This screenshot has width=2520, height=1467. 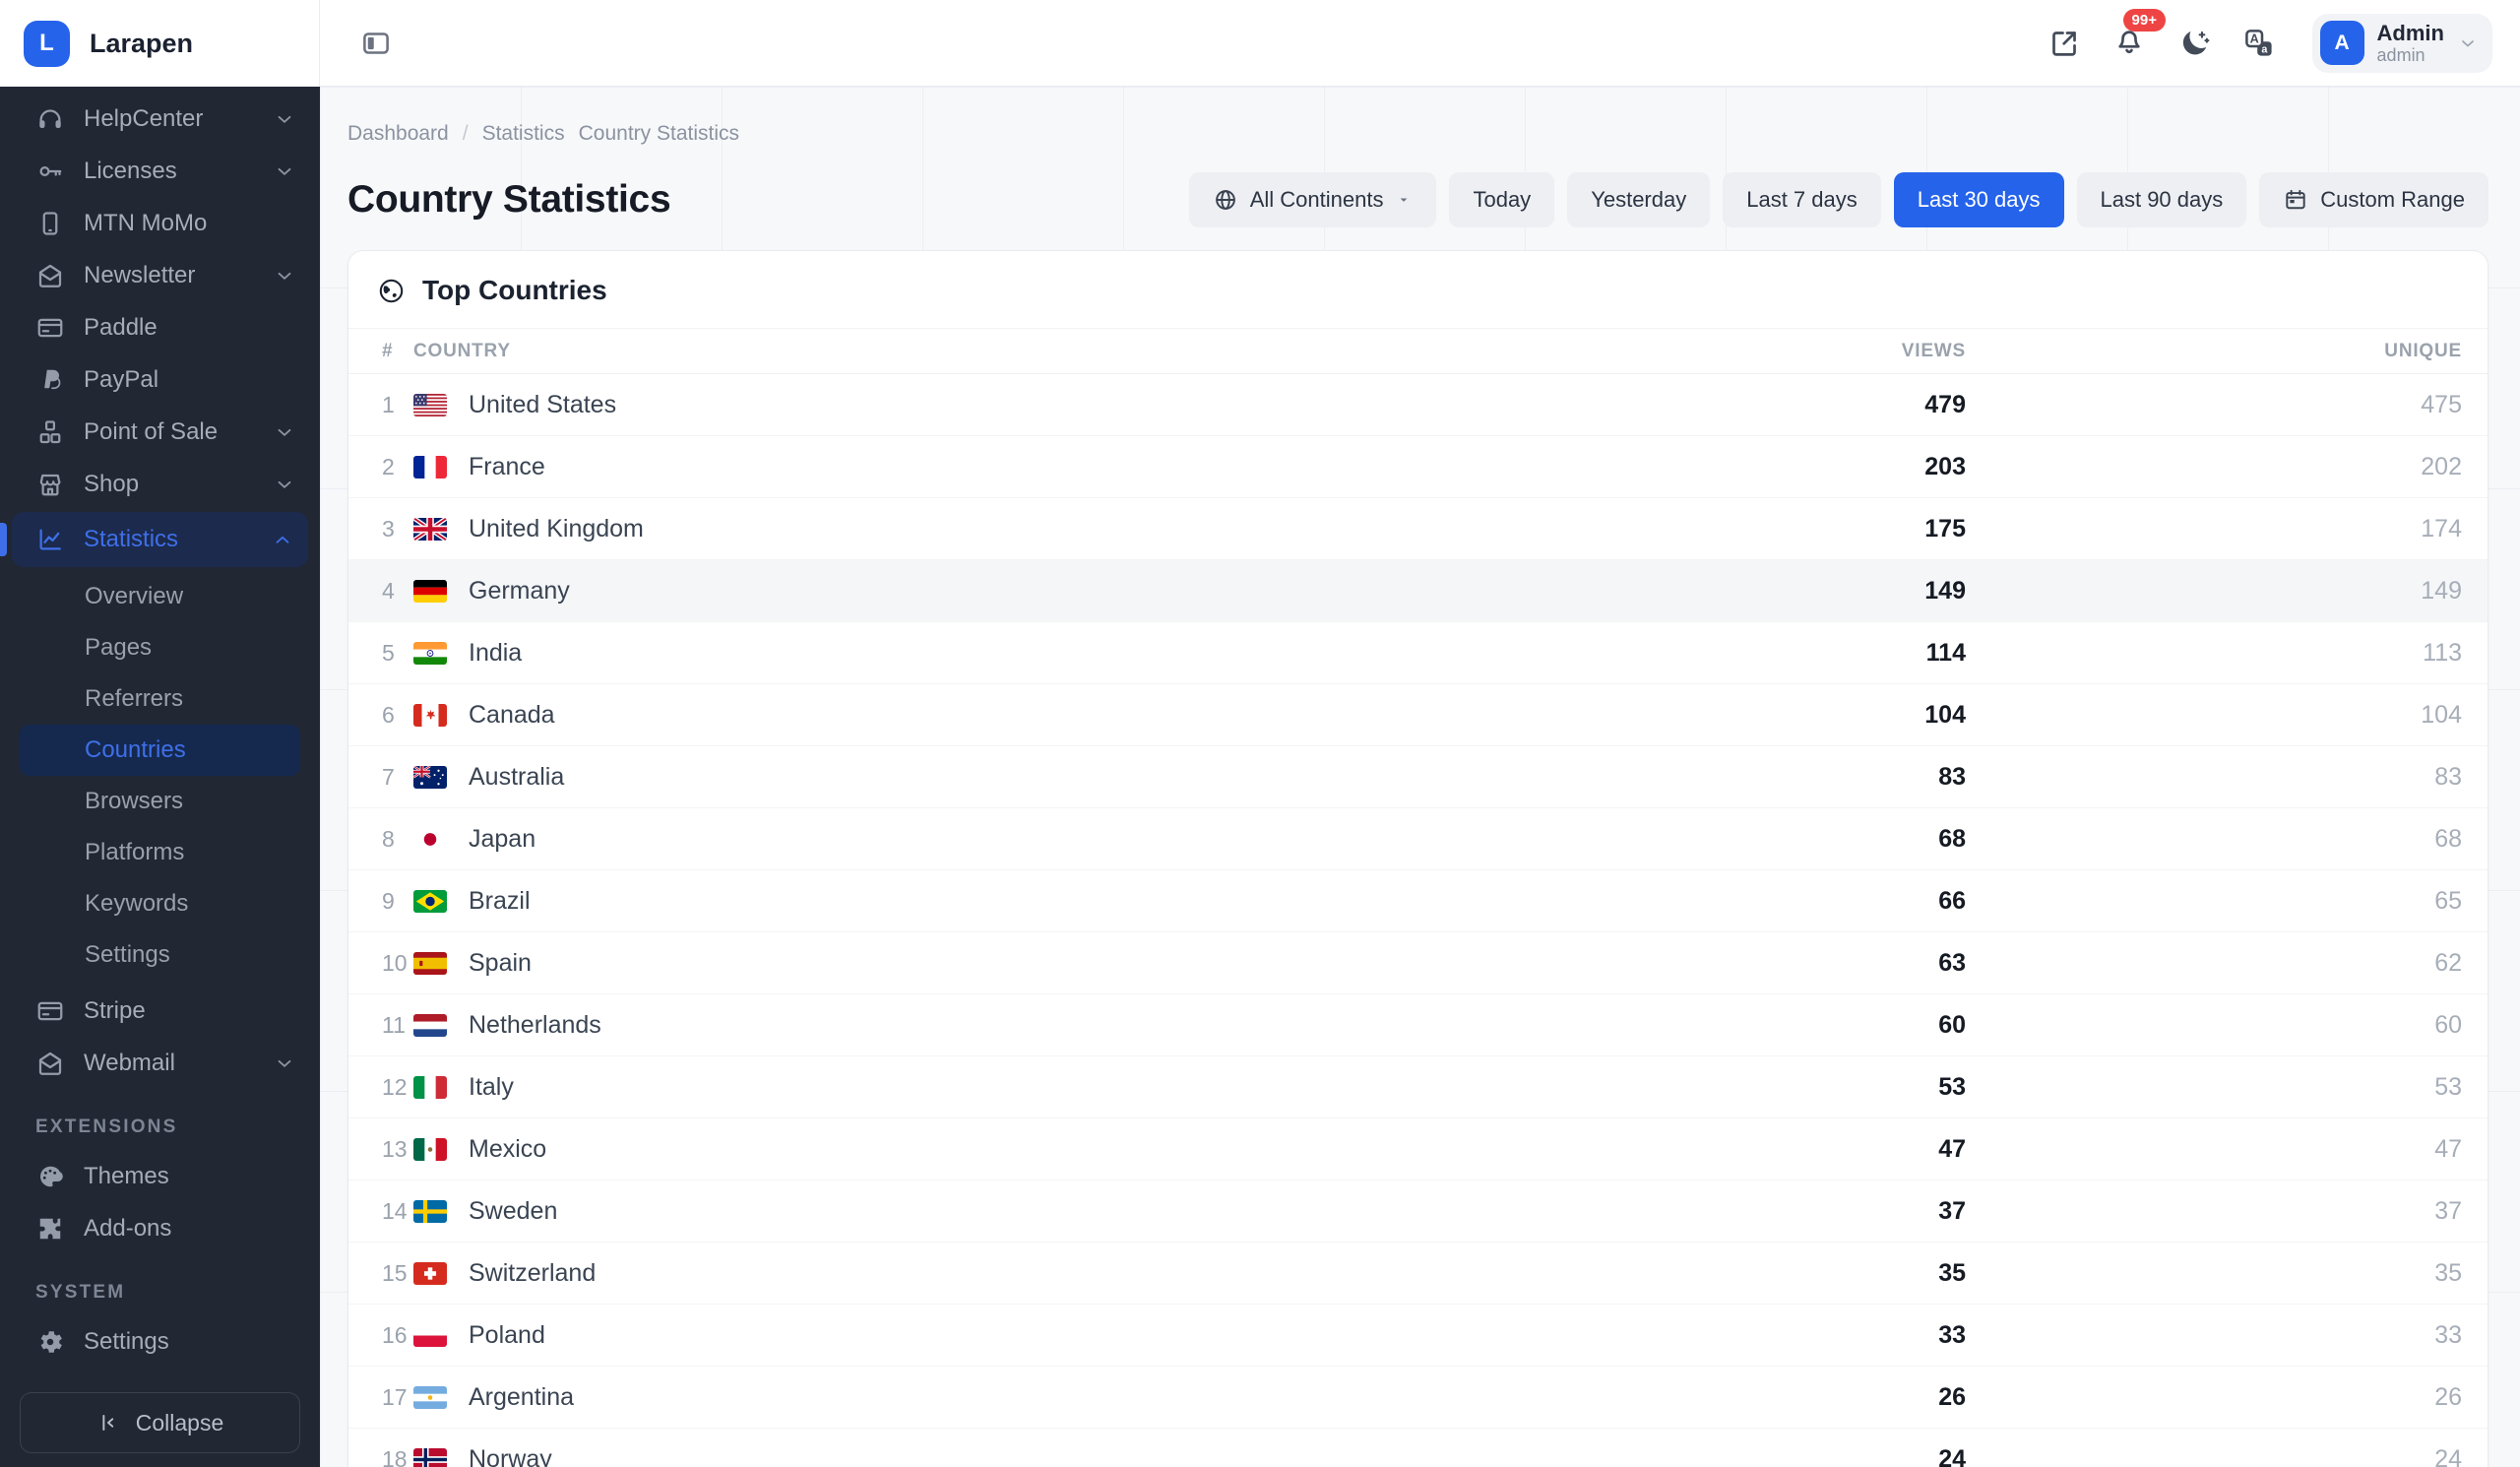 I want to click on views-value: 149, so click(x=1945, y=590).